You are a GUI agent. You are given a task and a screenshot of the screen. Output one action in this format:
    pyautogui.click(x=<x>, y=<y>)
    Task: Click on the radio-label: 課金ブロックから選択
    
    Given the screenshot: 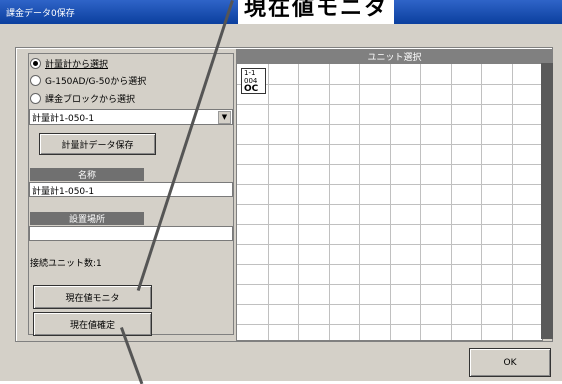 What is the action you would take?
    pyautogui.click(x=90, y=99)
    